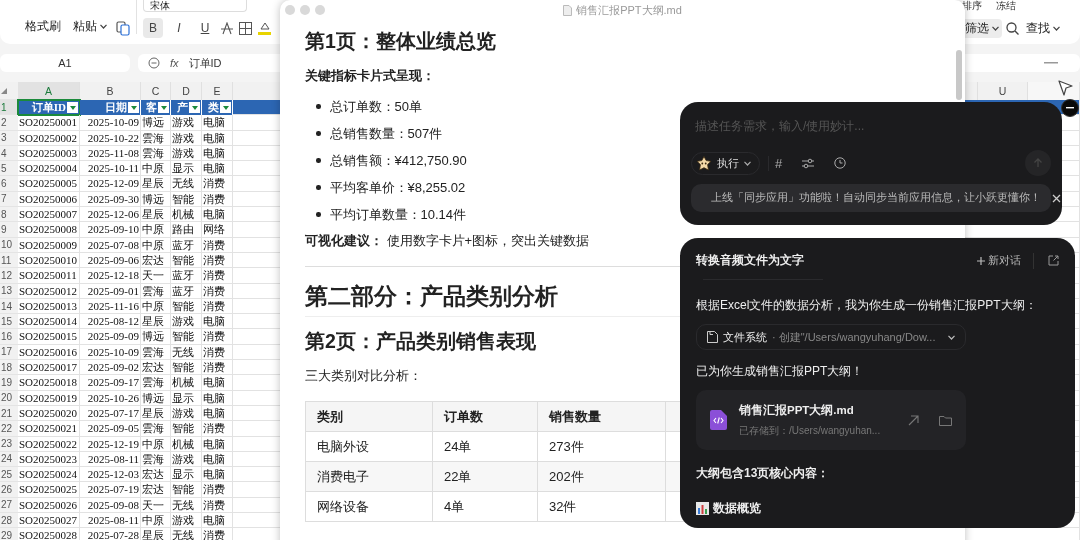 The image size is (1080, 540). What do you see at coordinates (9, 123) in the screenshot?
I see `row-number: 2` at bounding box center [9, 123].